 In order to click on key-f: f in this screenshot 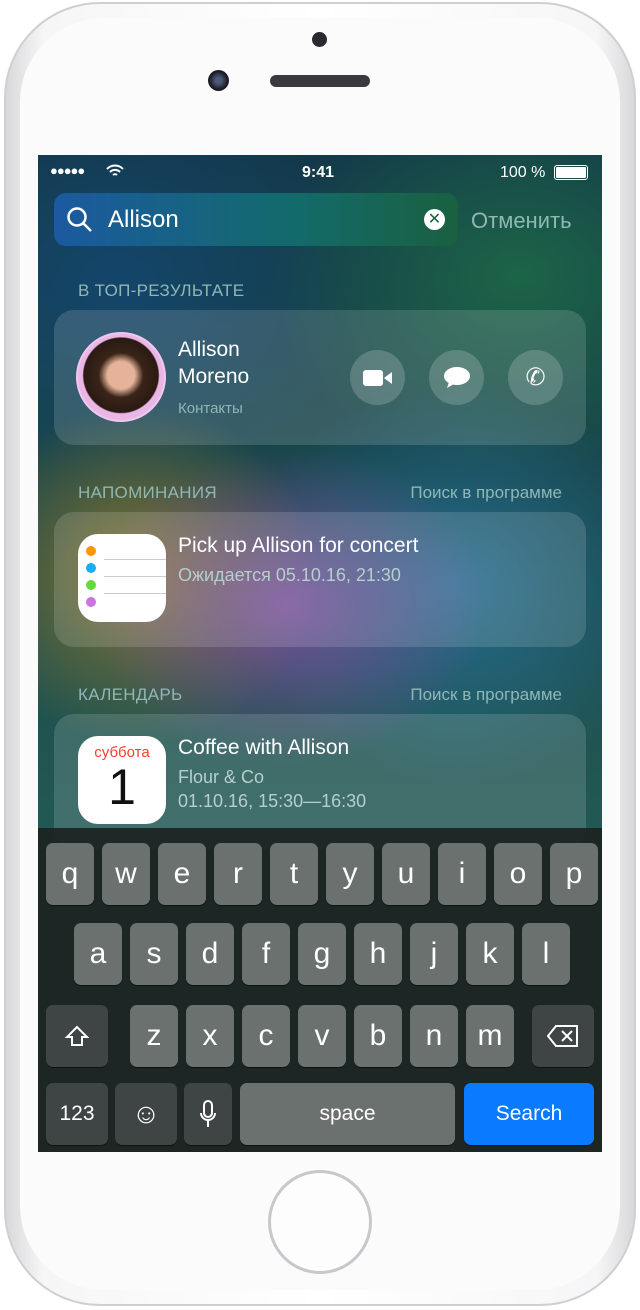, I will do `click(266, 954)`.